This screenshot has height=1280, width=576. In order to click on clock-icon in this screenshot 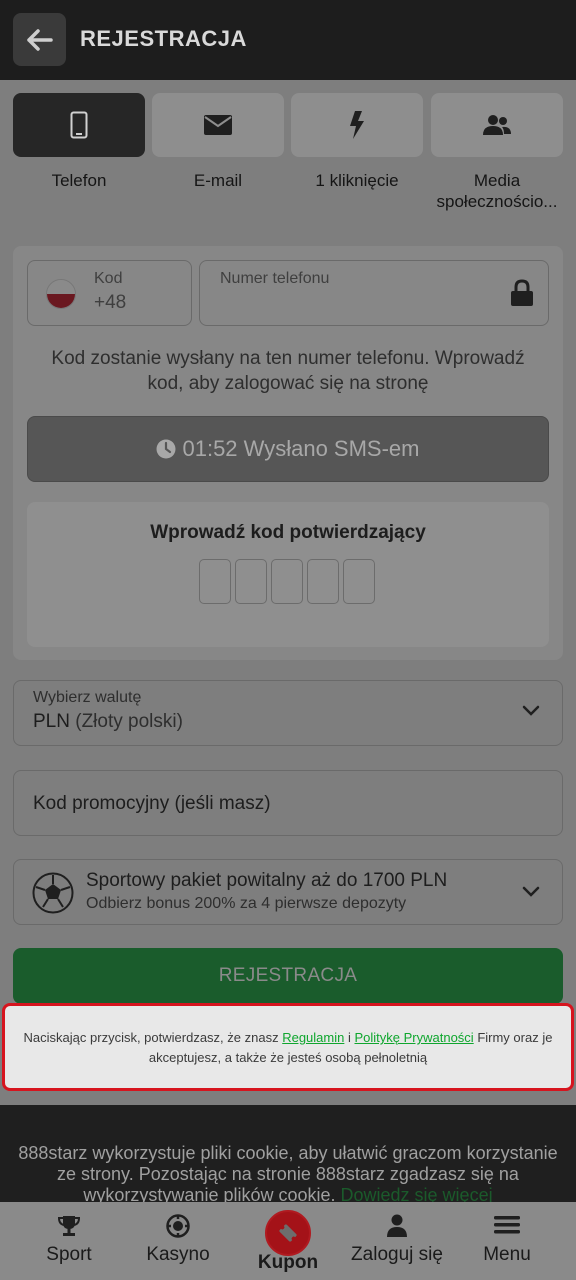, I will do `click(166, 449)`.